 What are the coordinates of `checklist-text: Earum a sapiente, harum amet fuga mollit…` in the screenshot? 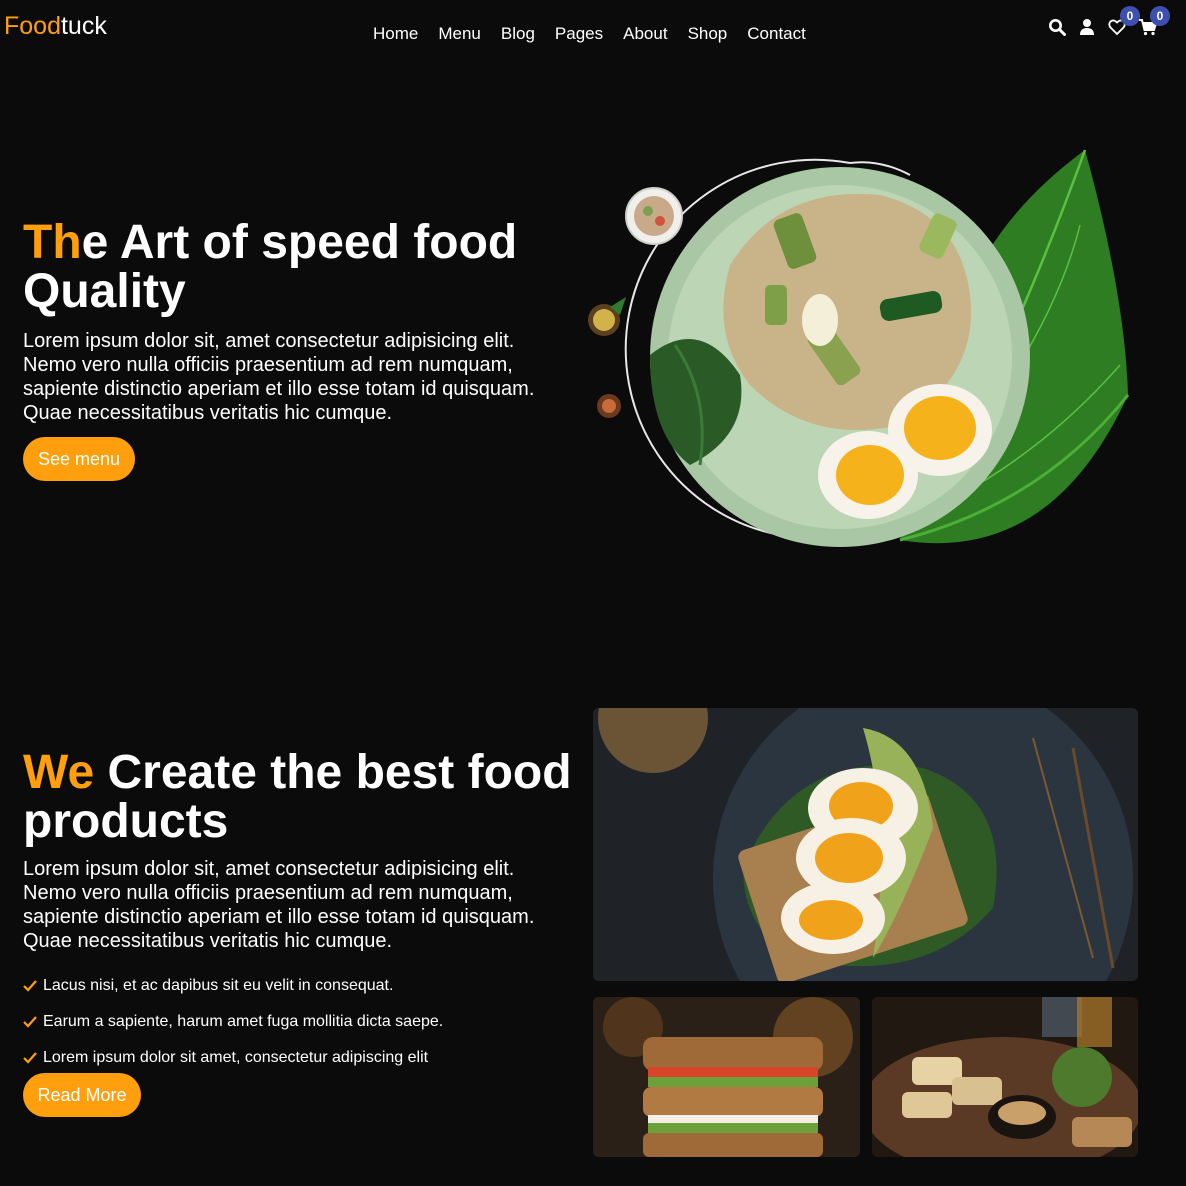 It's located at (243, 1021).